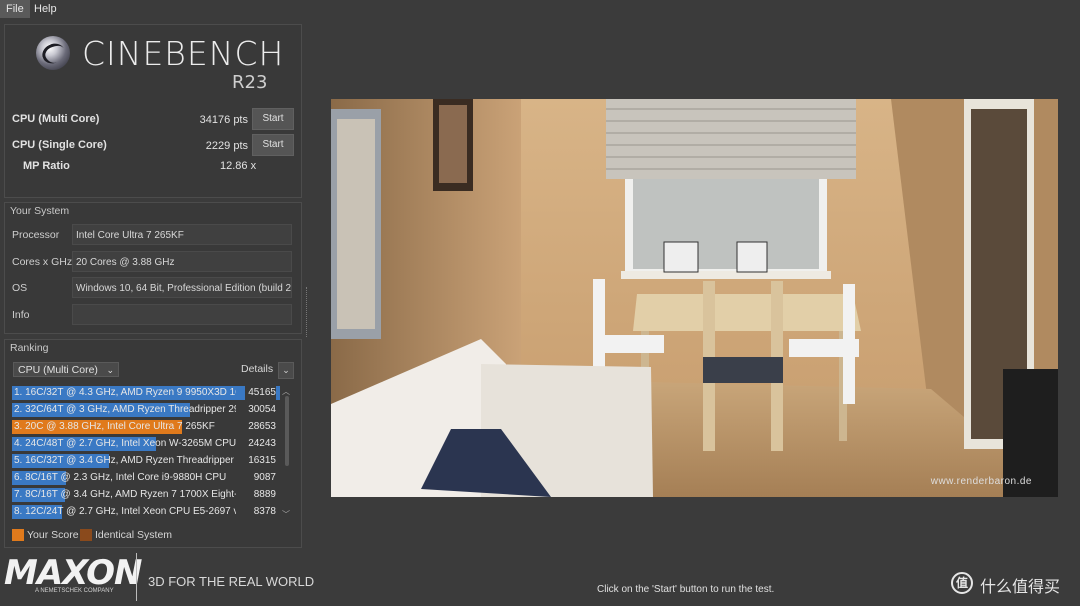  What do you see at coordinates (56, 119) in the screenshot?
I see `multi-core-label: CPU (Multi Core)` at bounding box center [56, 119].